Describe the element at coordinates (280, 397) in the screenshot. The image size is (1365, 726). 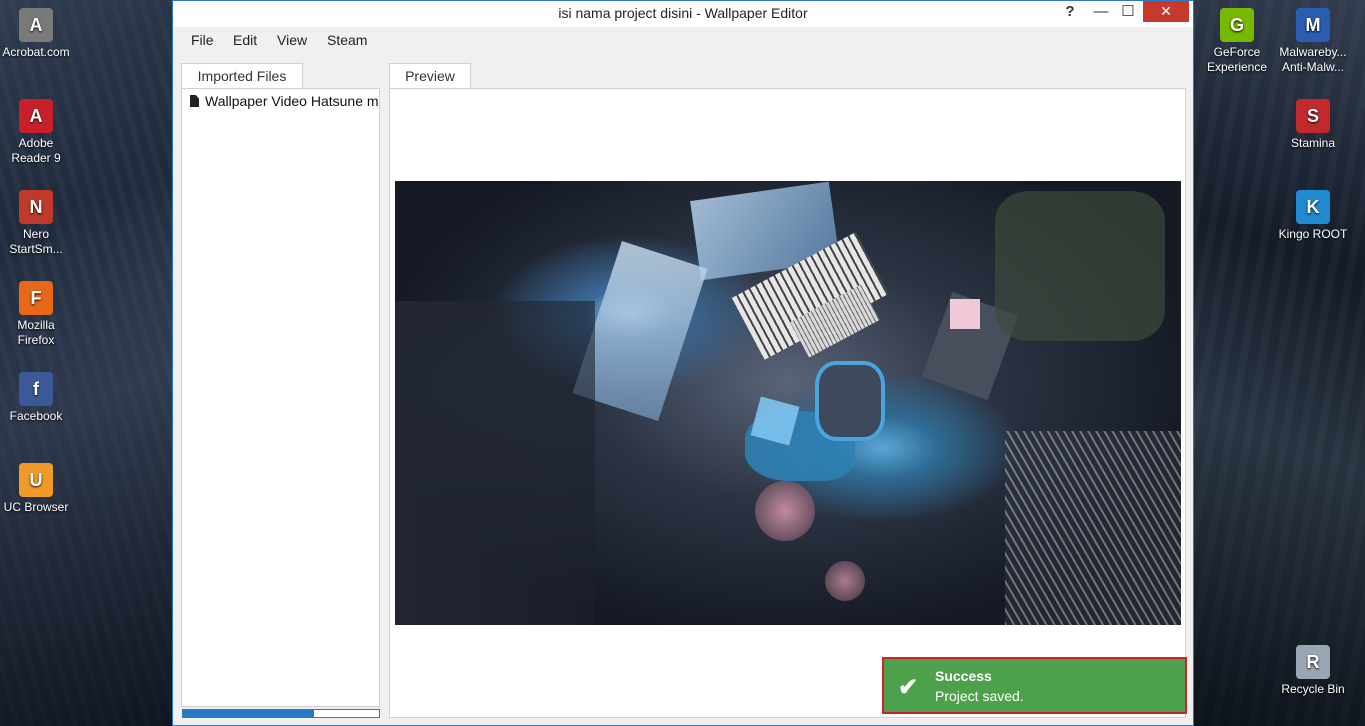
I see `imported-files-panel: Wallpaper Video Hatsune m` at that location.